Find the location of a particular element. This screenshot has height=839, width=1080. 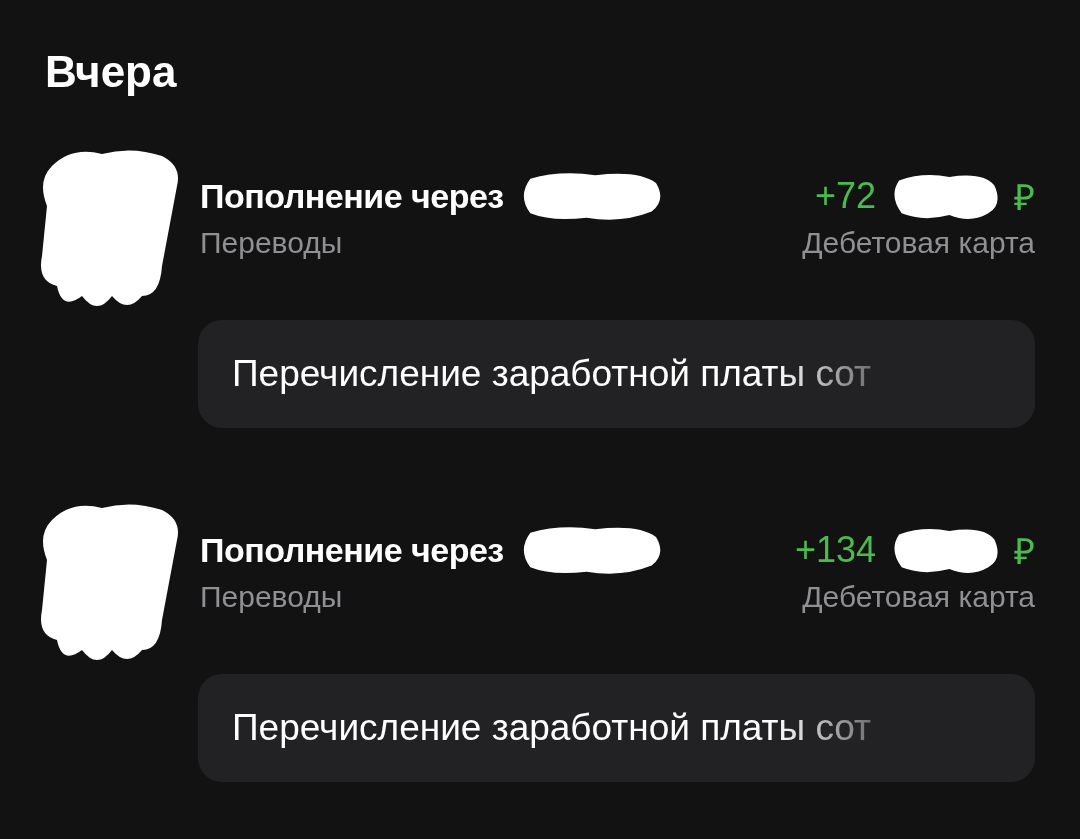

amount-text: +72 is located at coordinates (845, 196).